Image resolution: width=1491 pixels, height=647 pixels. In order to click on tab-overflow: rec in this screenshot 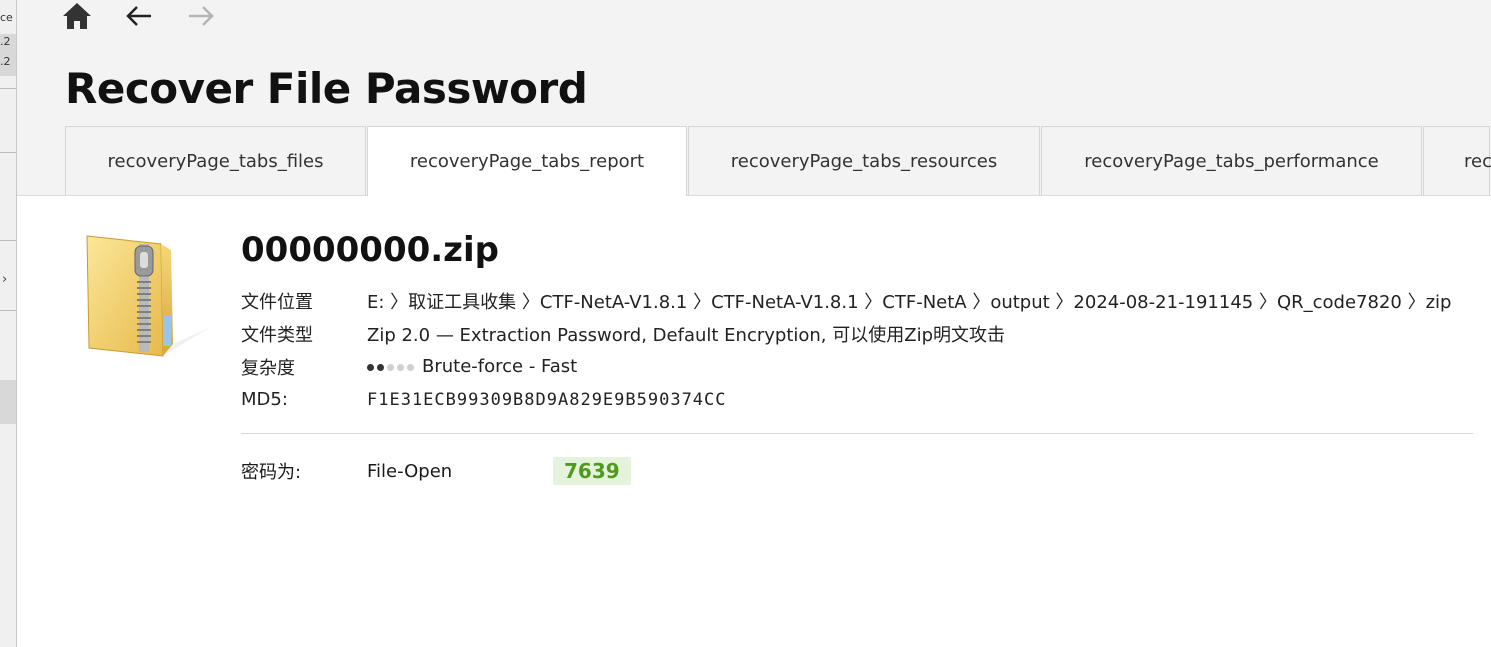, I will do `click(1457, 160)`.